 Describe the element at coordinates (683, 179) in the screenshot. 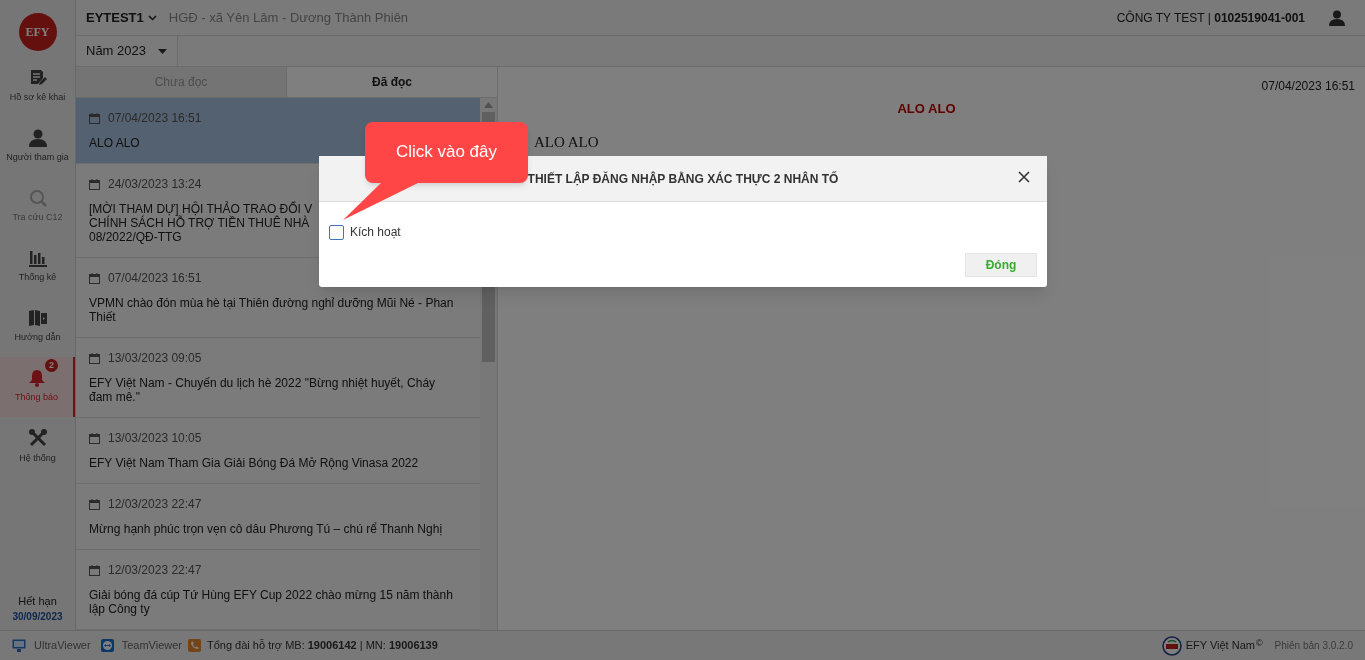

I see `dialog-title: THIẾT LẬP ĐĂNG NHẬP BẰNG XÁC THỰC 2 NHÂN TỐ` at that location.